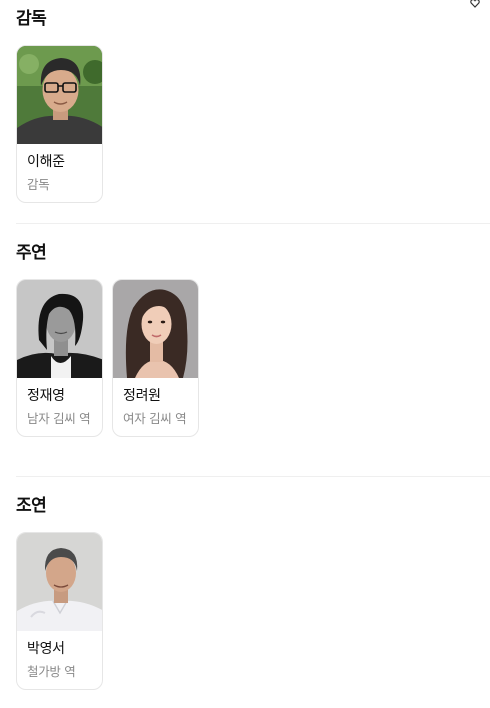 This screenshot has height=708, width=490. Describe the element at coordinates (142, 396) in the screenshot. I see `person-name: 정려원` at that location.